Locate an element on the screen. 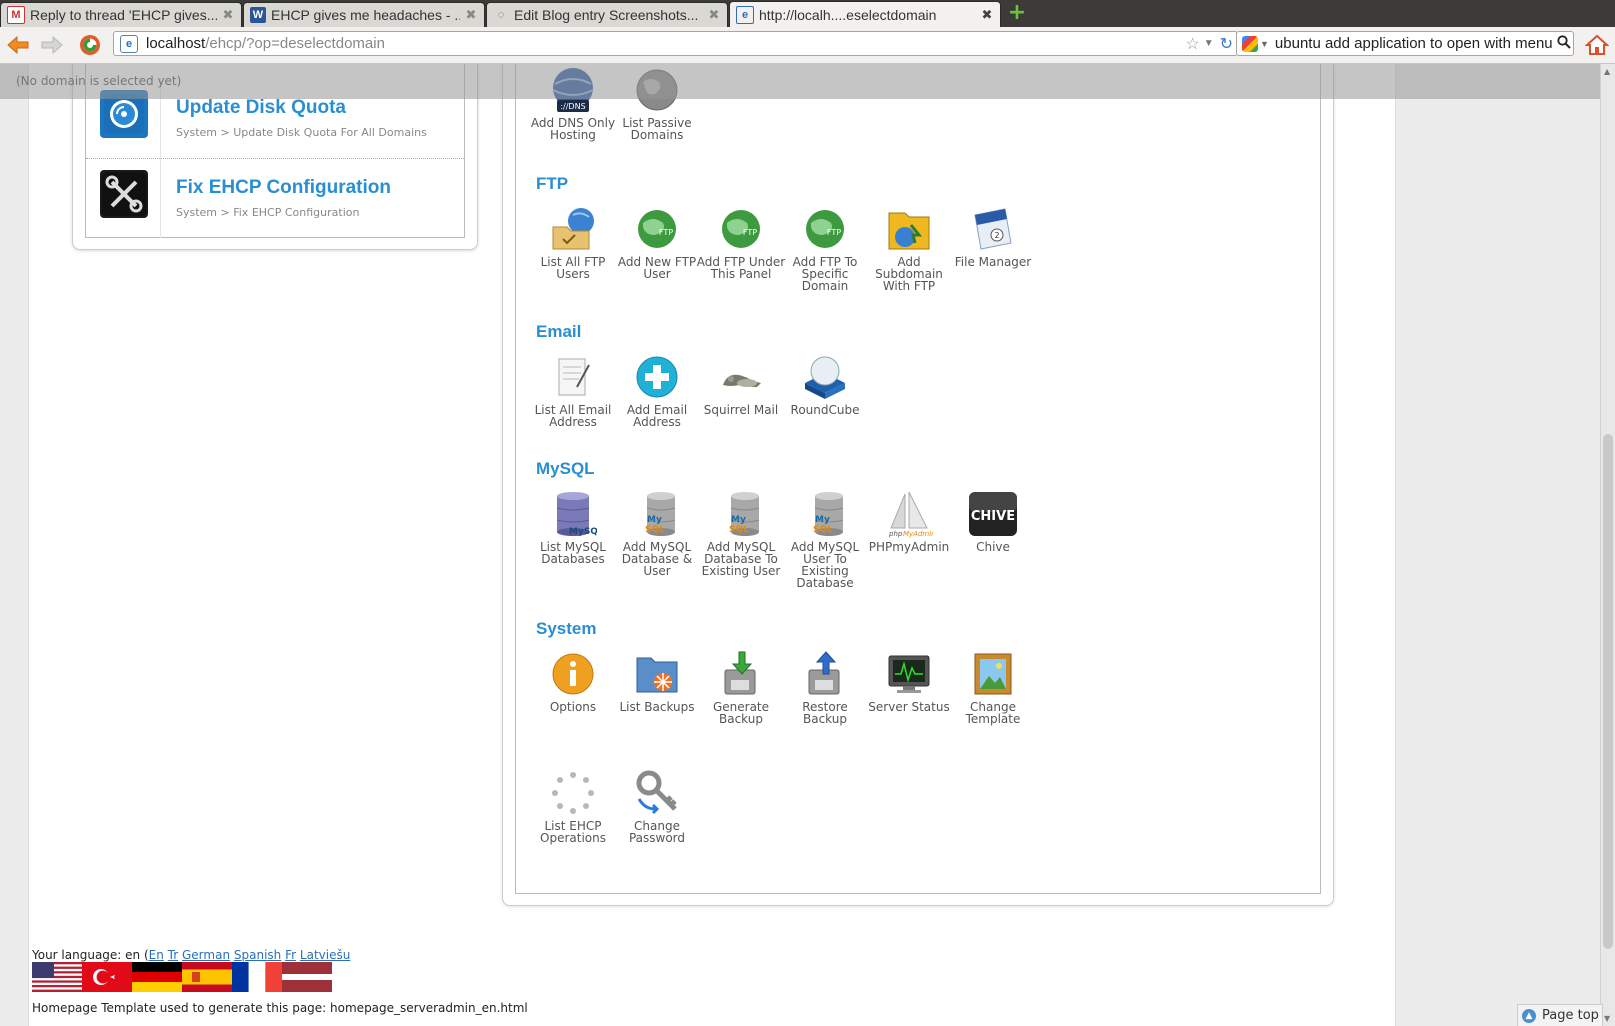 This screenshot has height=1026, width=1615. scrollbar-thumb is located at coordinates (1608, 691).